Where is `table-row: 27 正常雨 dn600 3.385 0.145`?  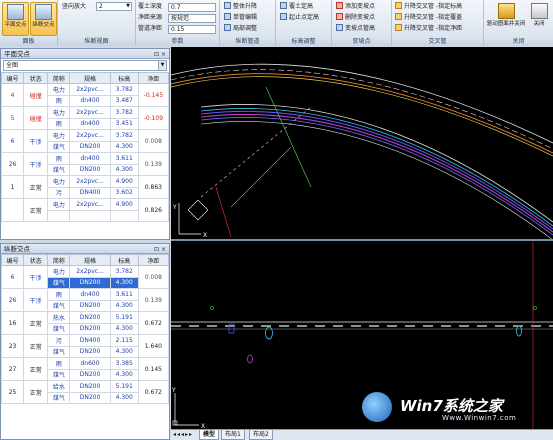
table-row: 27 正常雨 dn600 3.385 0.145 is located at coordinates (85, 369).